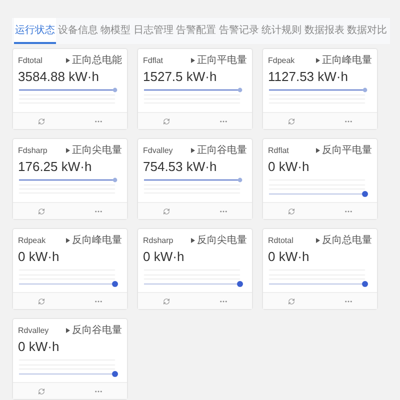 The image size is (400, 400). Describe the element at coordinates (281, 60) in the screenshot. I see `meter-name: Fdpeak` at that location.